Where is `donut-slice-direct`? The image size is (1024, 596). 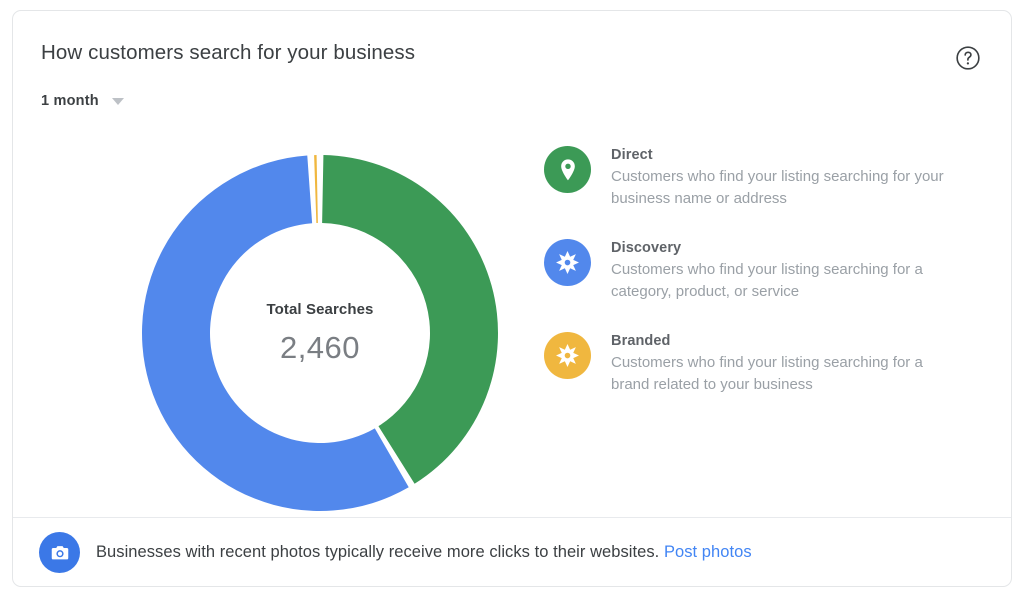 donut-slice-direct is located at coordinates (410, 319).